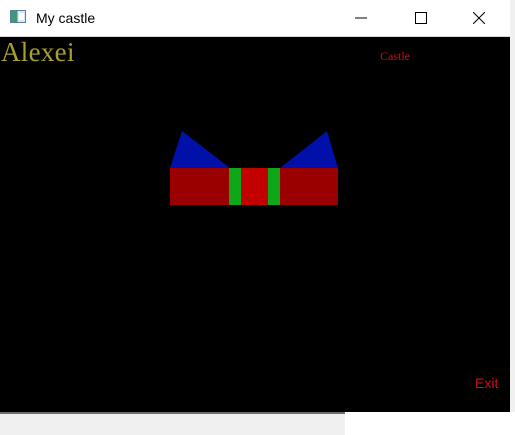 This screenshot has height=435, width=515. I want to click on window-title: My castle, so click(66, 18).